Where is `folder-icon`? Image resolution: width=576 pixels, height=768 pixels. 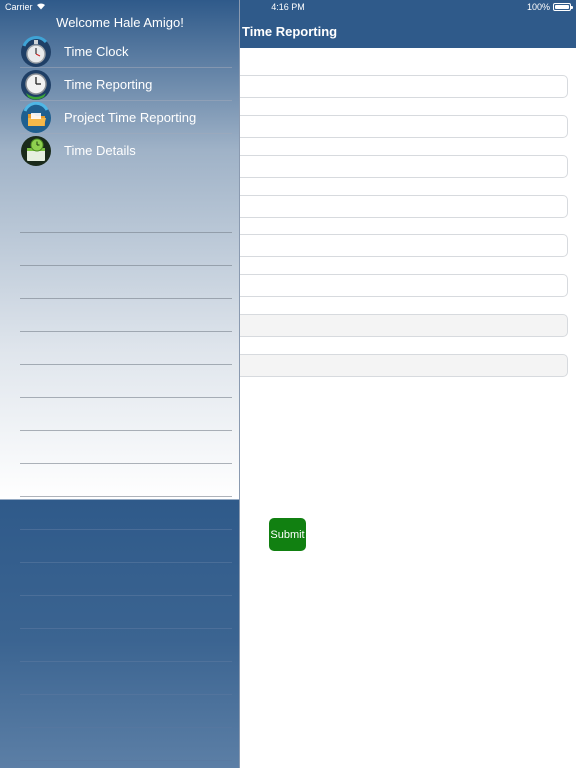
folder-icon is located at coordinates (36, 117).